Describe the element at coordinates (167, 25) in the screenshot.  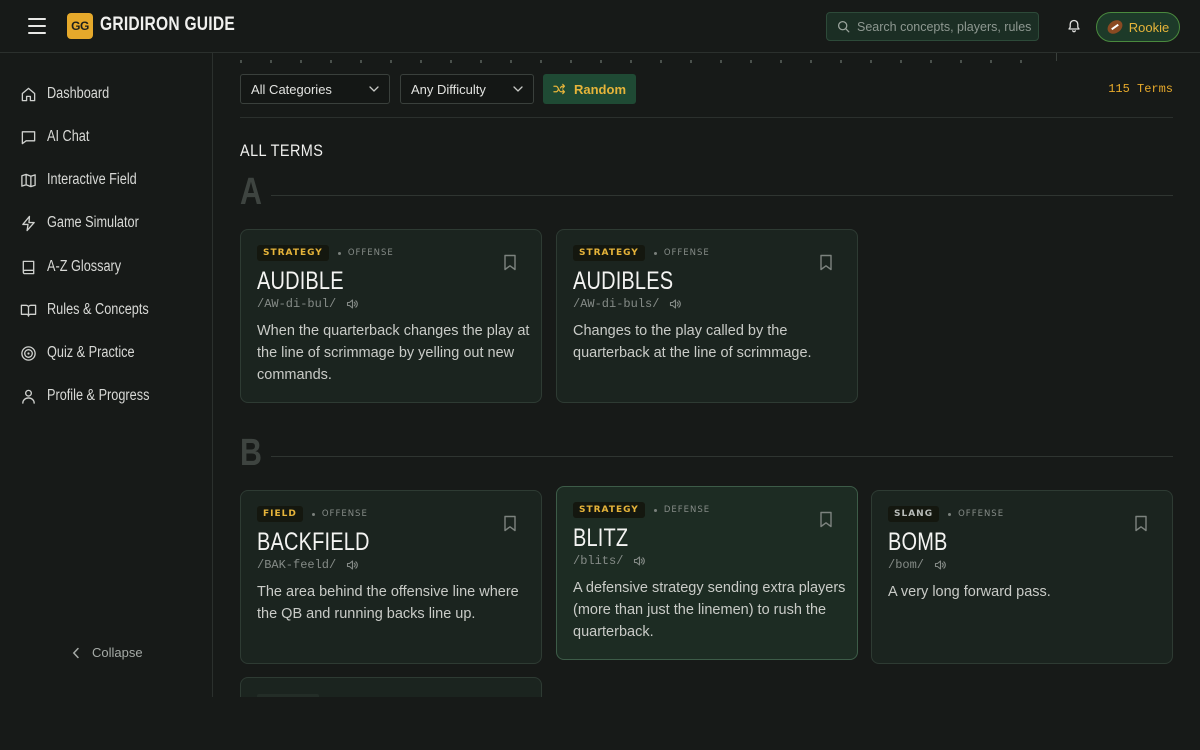
I see `brand-name: GRIDIRON GUIDE` at that location.